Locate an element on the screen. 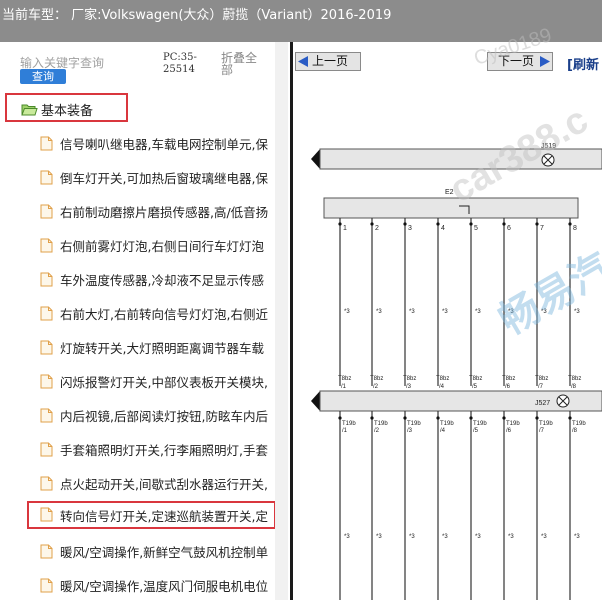 This screenshot has width=602, height=600. prev-page-button: 上一页 is located at coordinates (328, 61).